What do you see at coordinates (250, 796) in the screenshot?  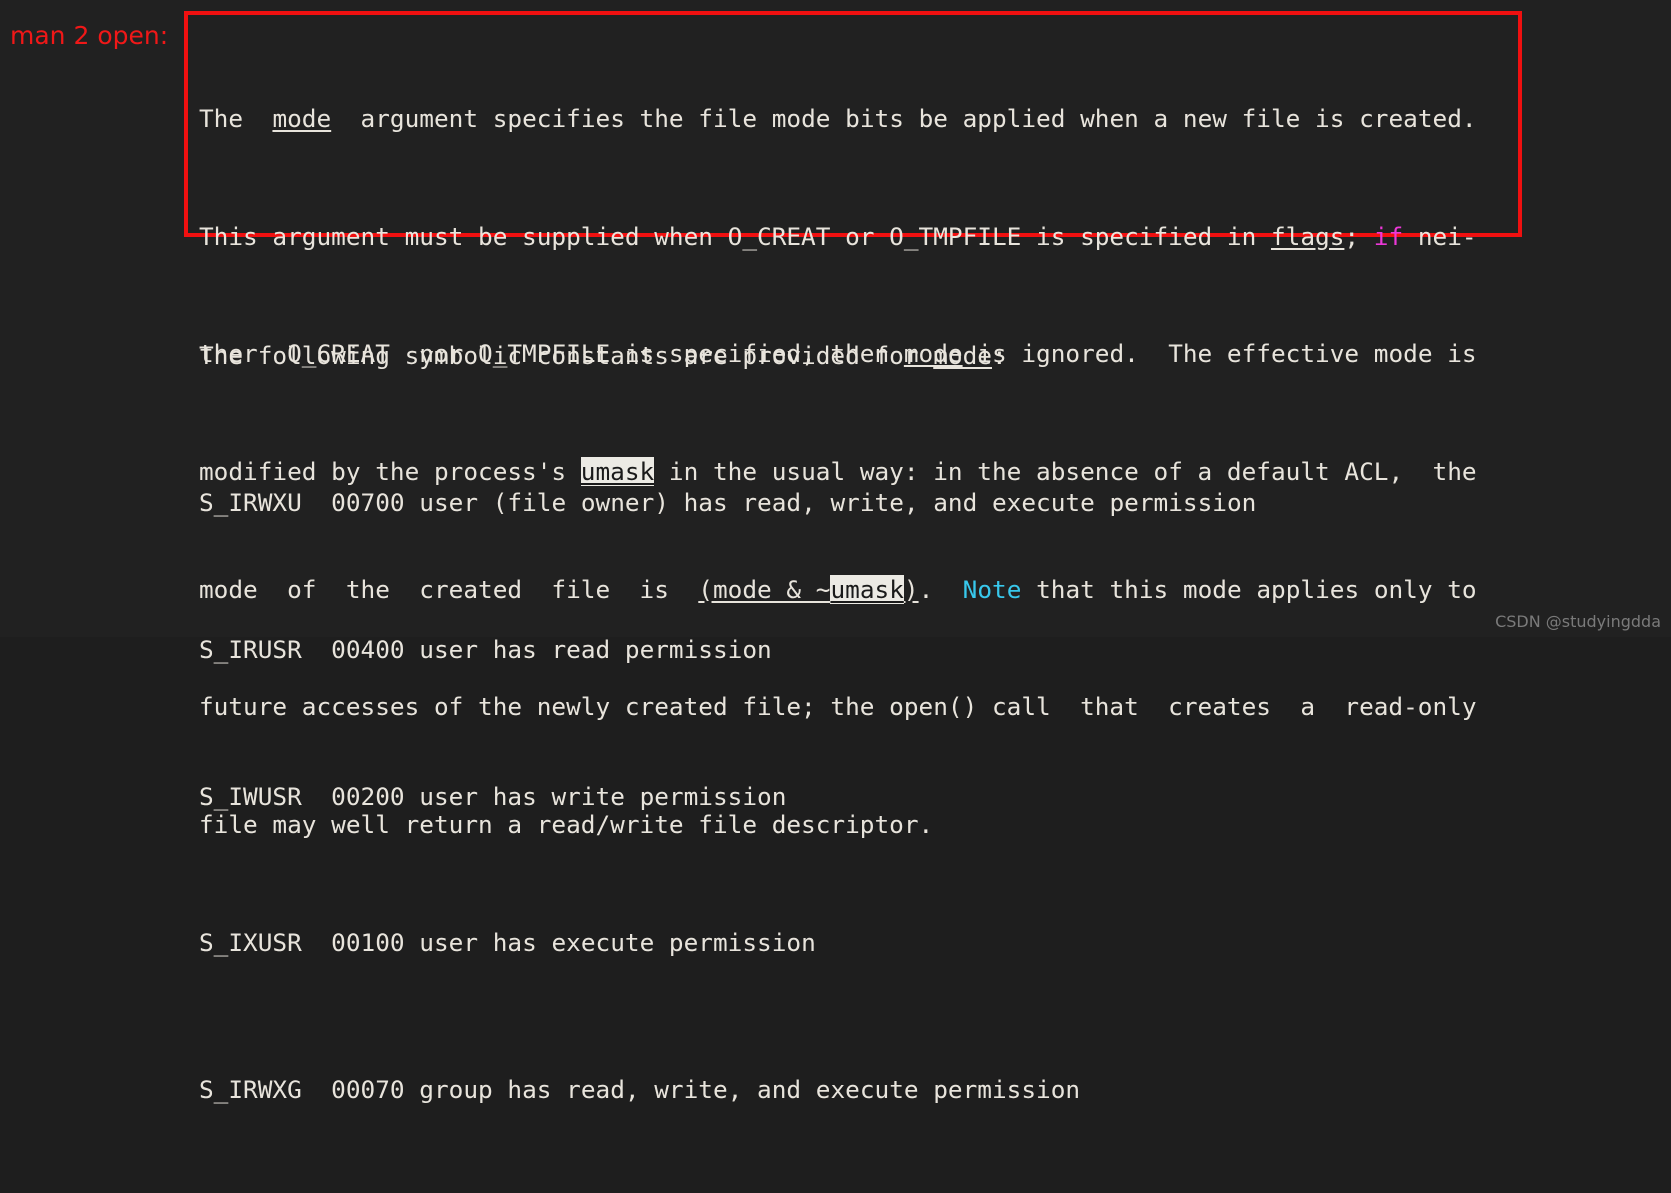 I see `constant-name: S_IWUSR` at bounding box center [250, 796].